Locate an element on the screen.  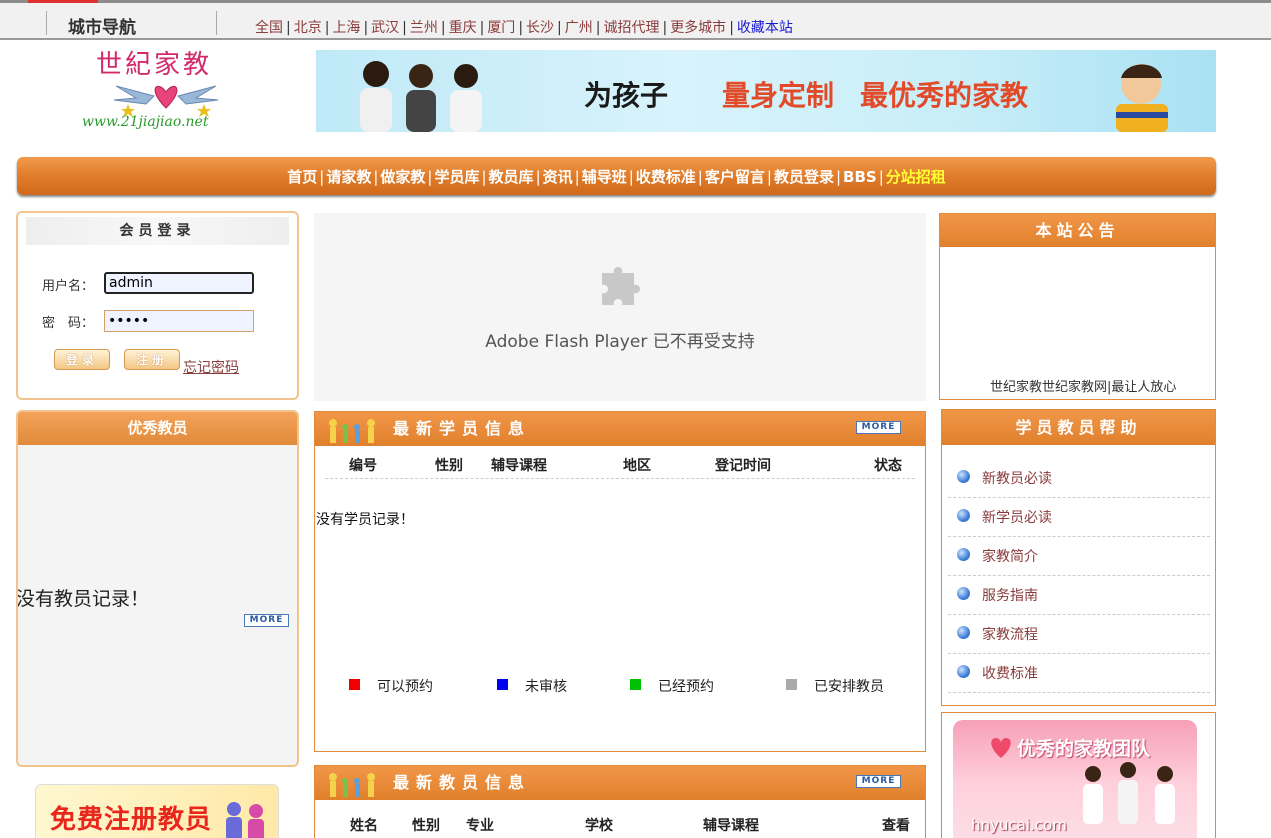
nav-home: 首页 is located at coordinates (302, 177).